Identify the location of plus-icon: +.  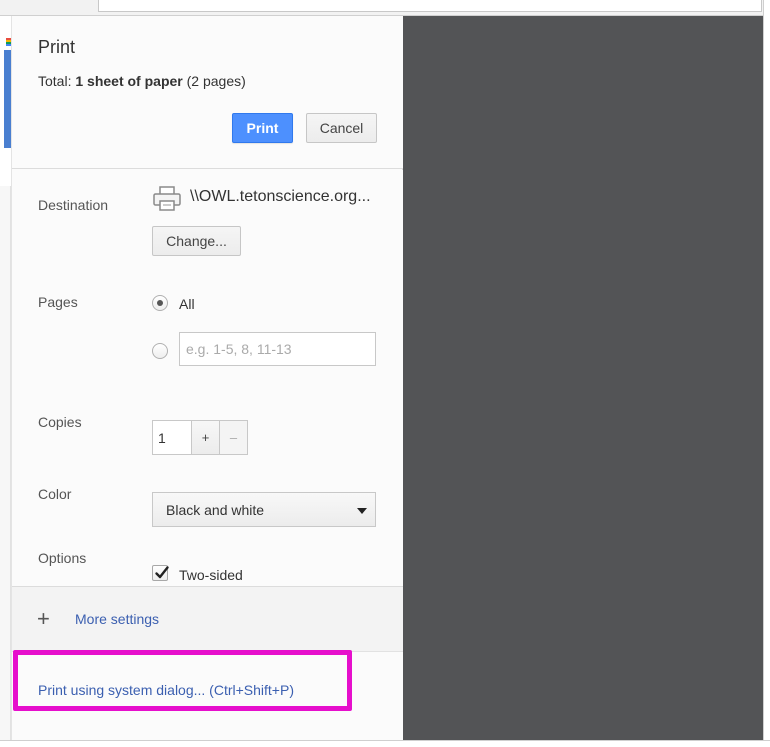
(43, 618).